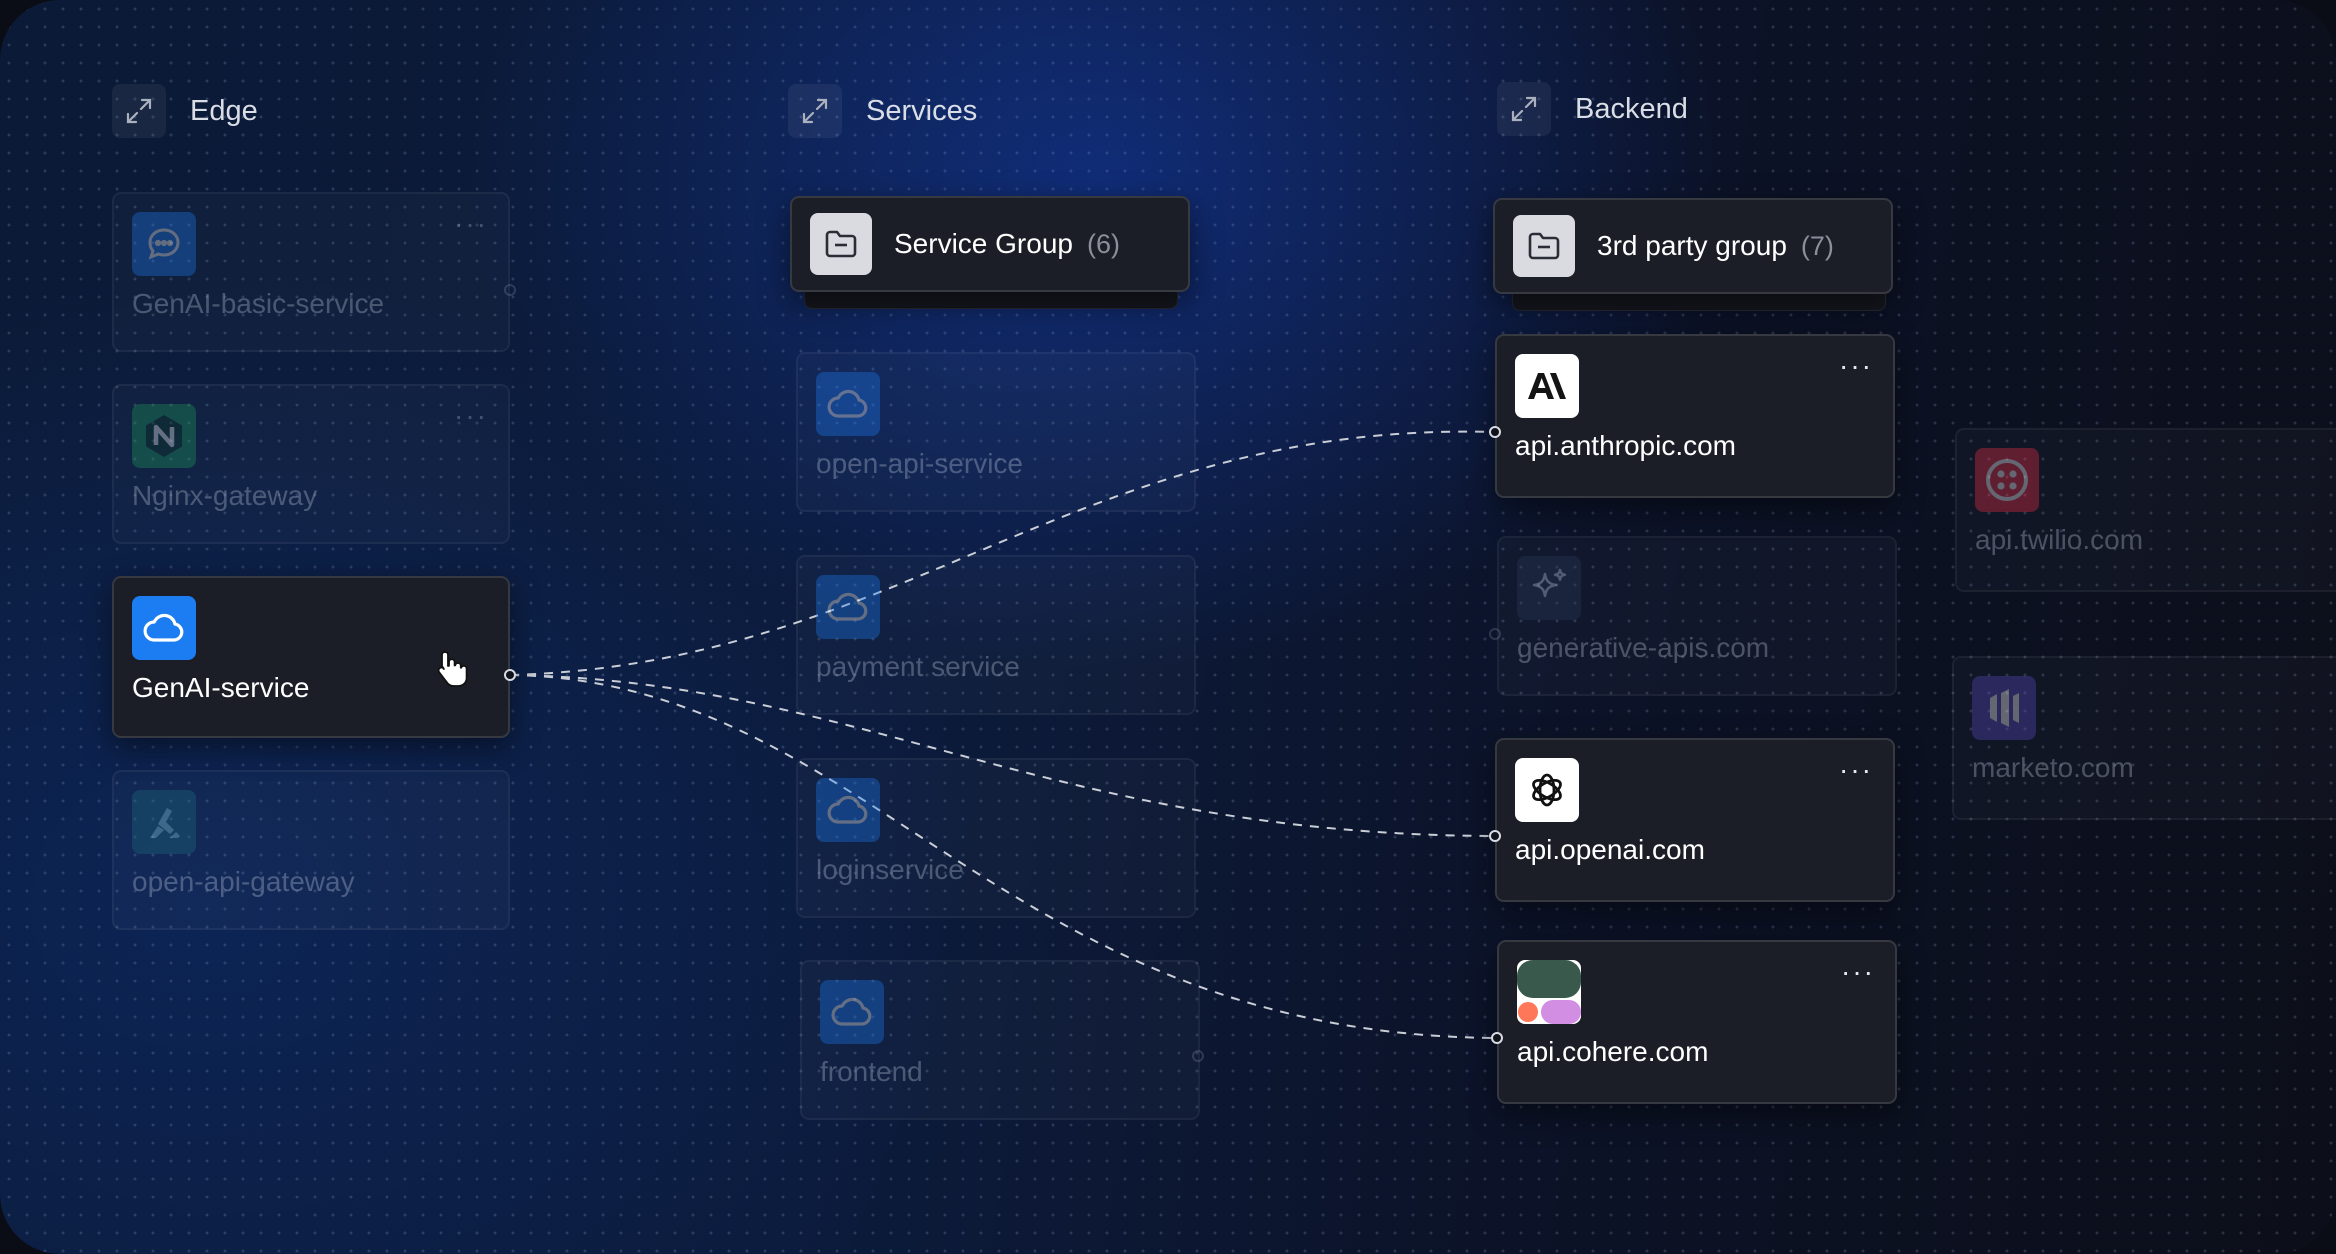 The width and height of the screenshot is (2336, 1254). What do you see at coordinates (1695, 820) in the screenshot?
I see `node-api-openai: ··· api.openai.com` at bounding box center [1695, 820].